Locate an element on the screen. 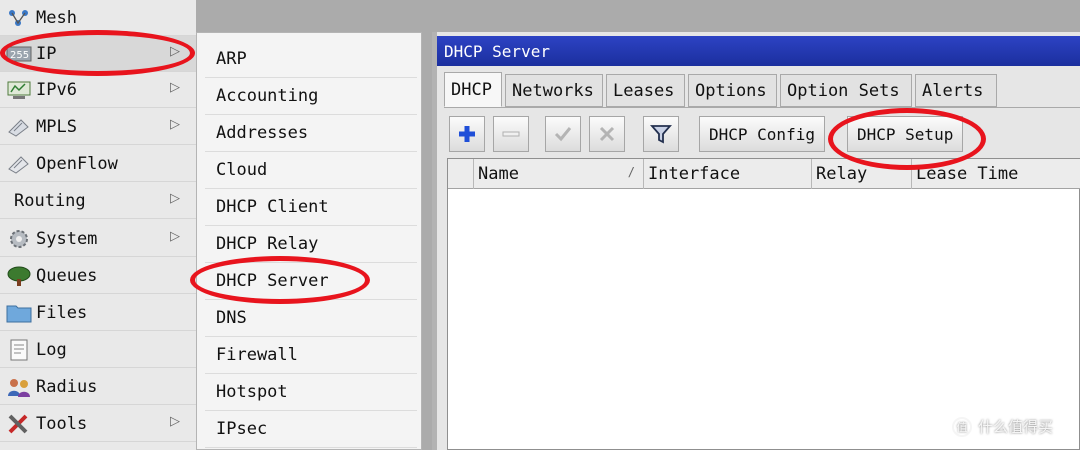 The width and height of the screenshot is (1080, 450). filter-button is located at coordinates (661, 134).